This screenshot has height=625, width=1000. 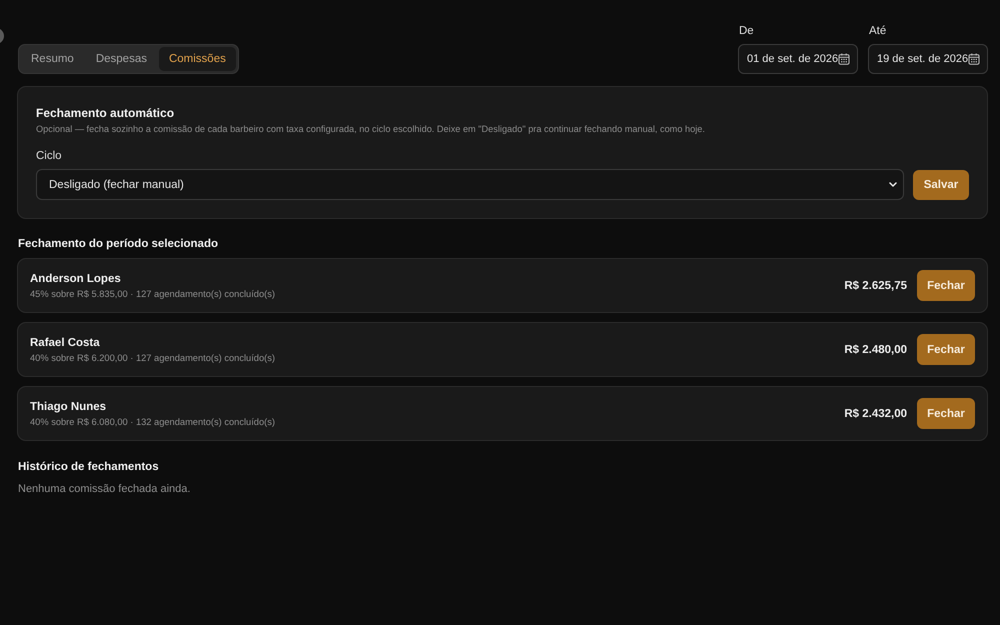 What do you see at coordinates (928, 59) in the screenshot?
I see `date-field: 19 de set. de 2026` at bounding box center [928, 59].